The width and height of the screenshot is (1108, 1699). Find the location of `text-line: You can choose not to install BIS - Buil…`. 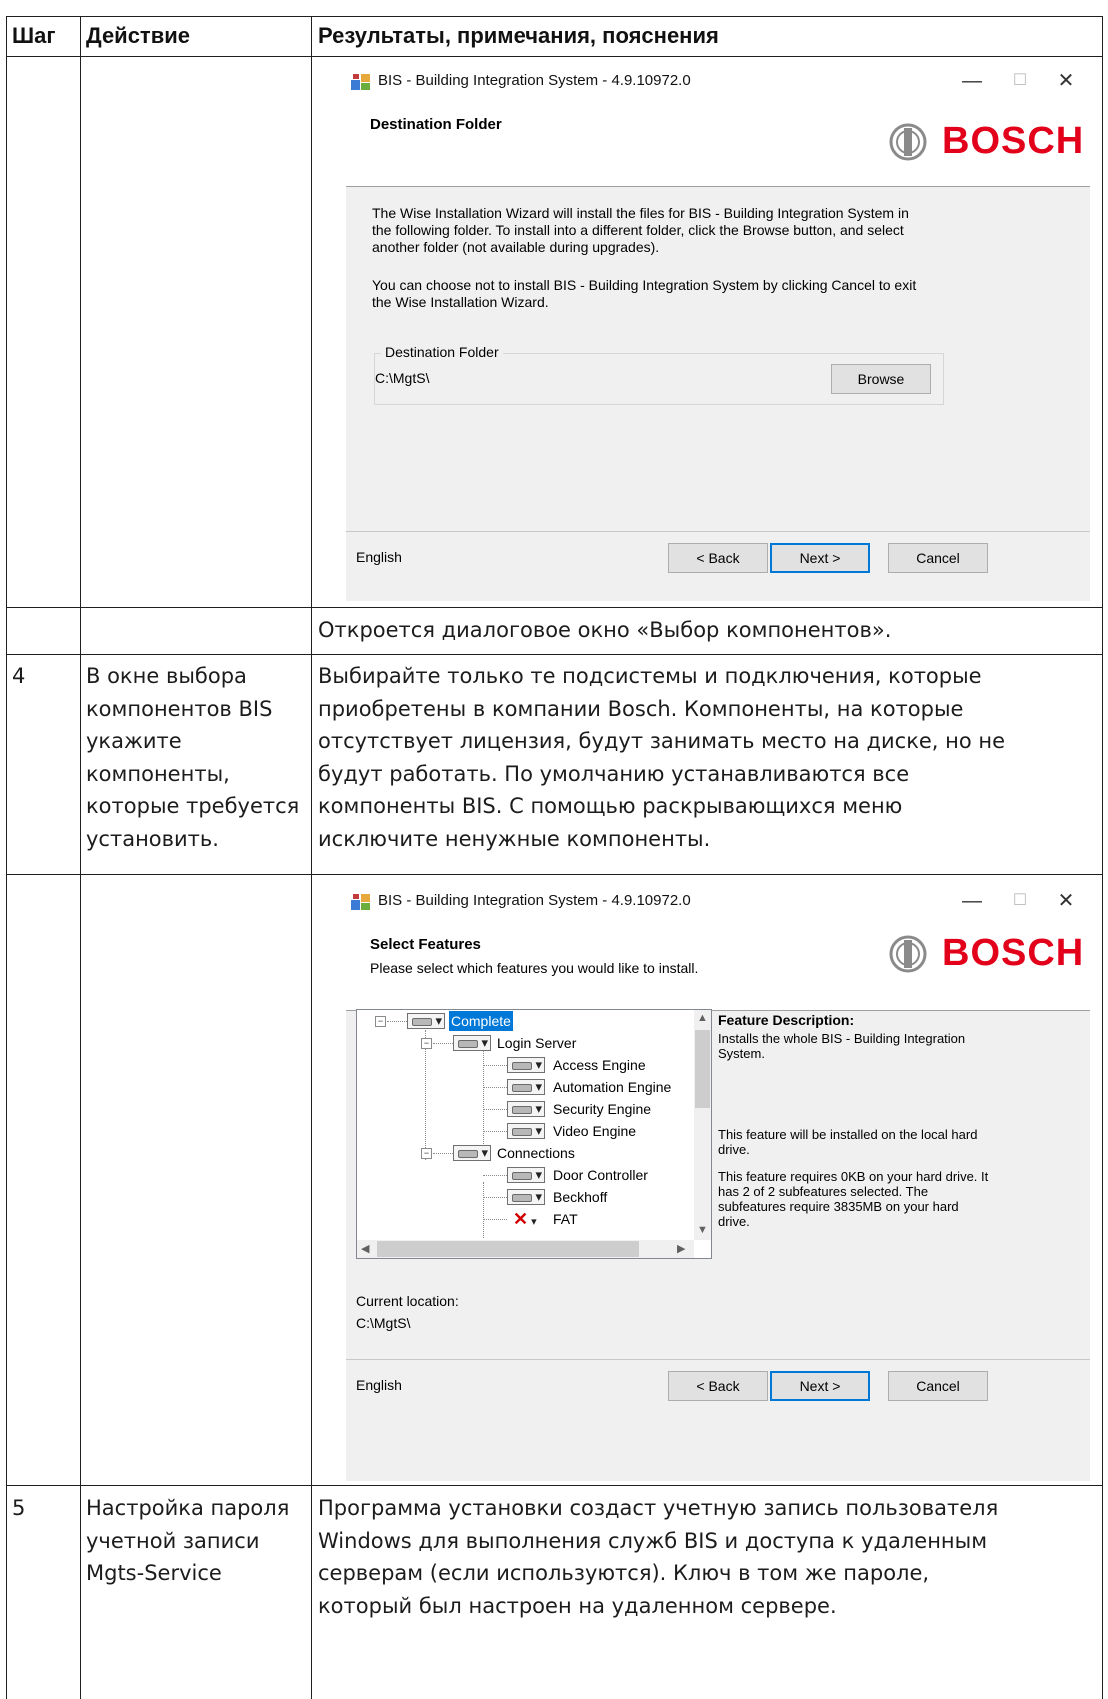

text-line: You can choose not to install BIS - Buil… is located at coordinates (644, 285).